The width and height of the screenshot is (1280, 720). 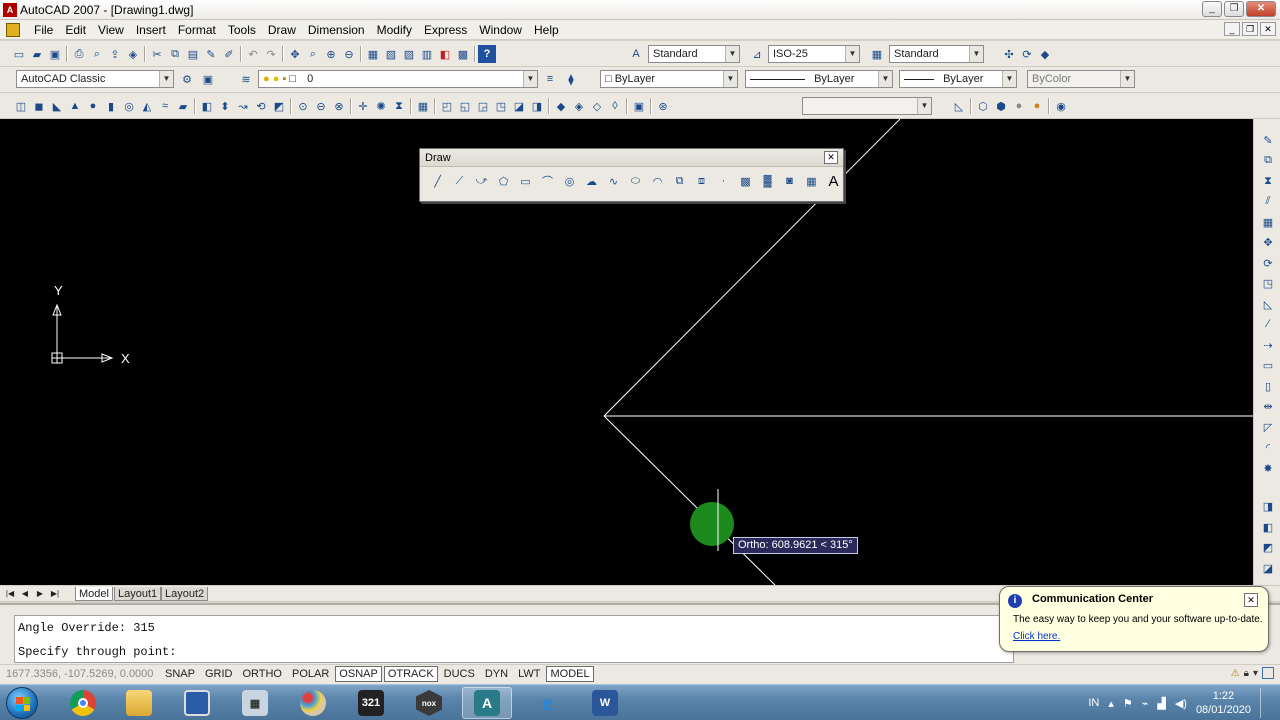 What do you see at coordinates (13, 30) in the screenshot?
I see `document-menu-icon` at bounding box center [13, 30].